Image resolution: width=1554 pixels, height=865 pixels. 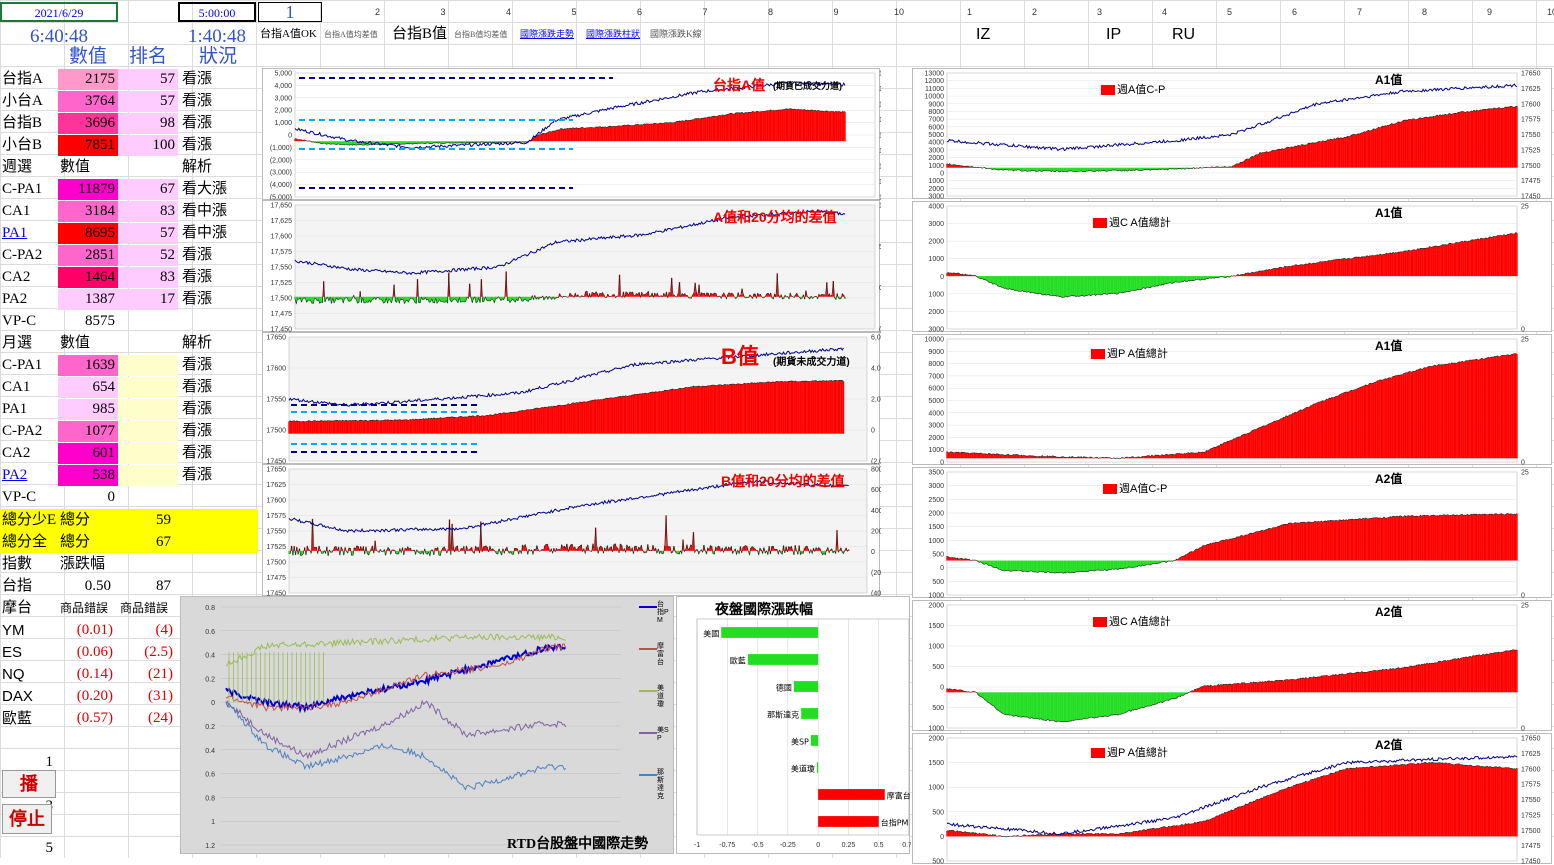 What do you see at coordinates (148, 211) in the screenshot?
I see `rank-cell: 83` at bounding box center [148, 211].